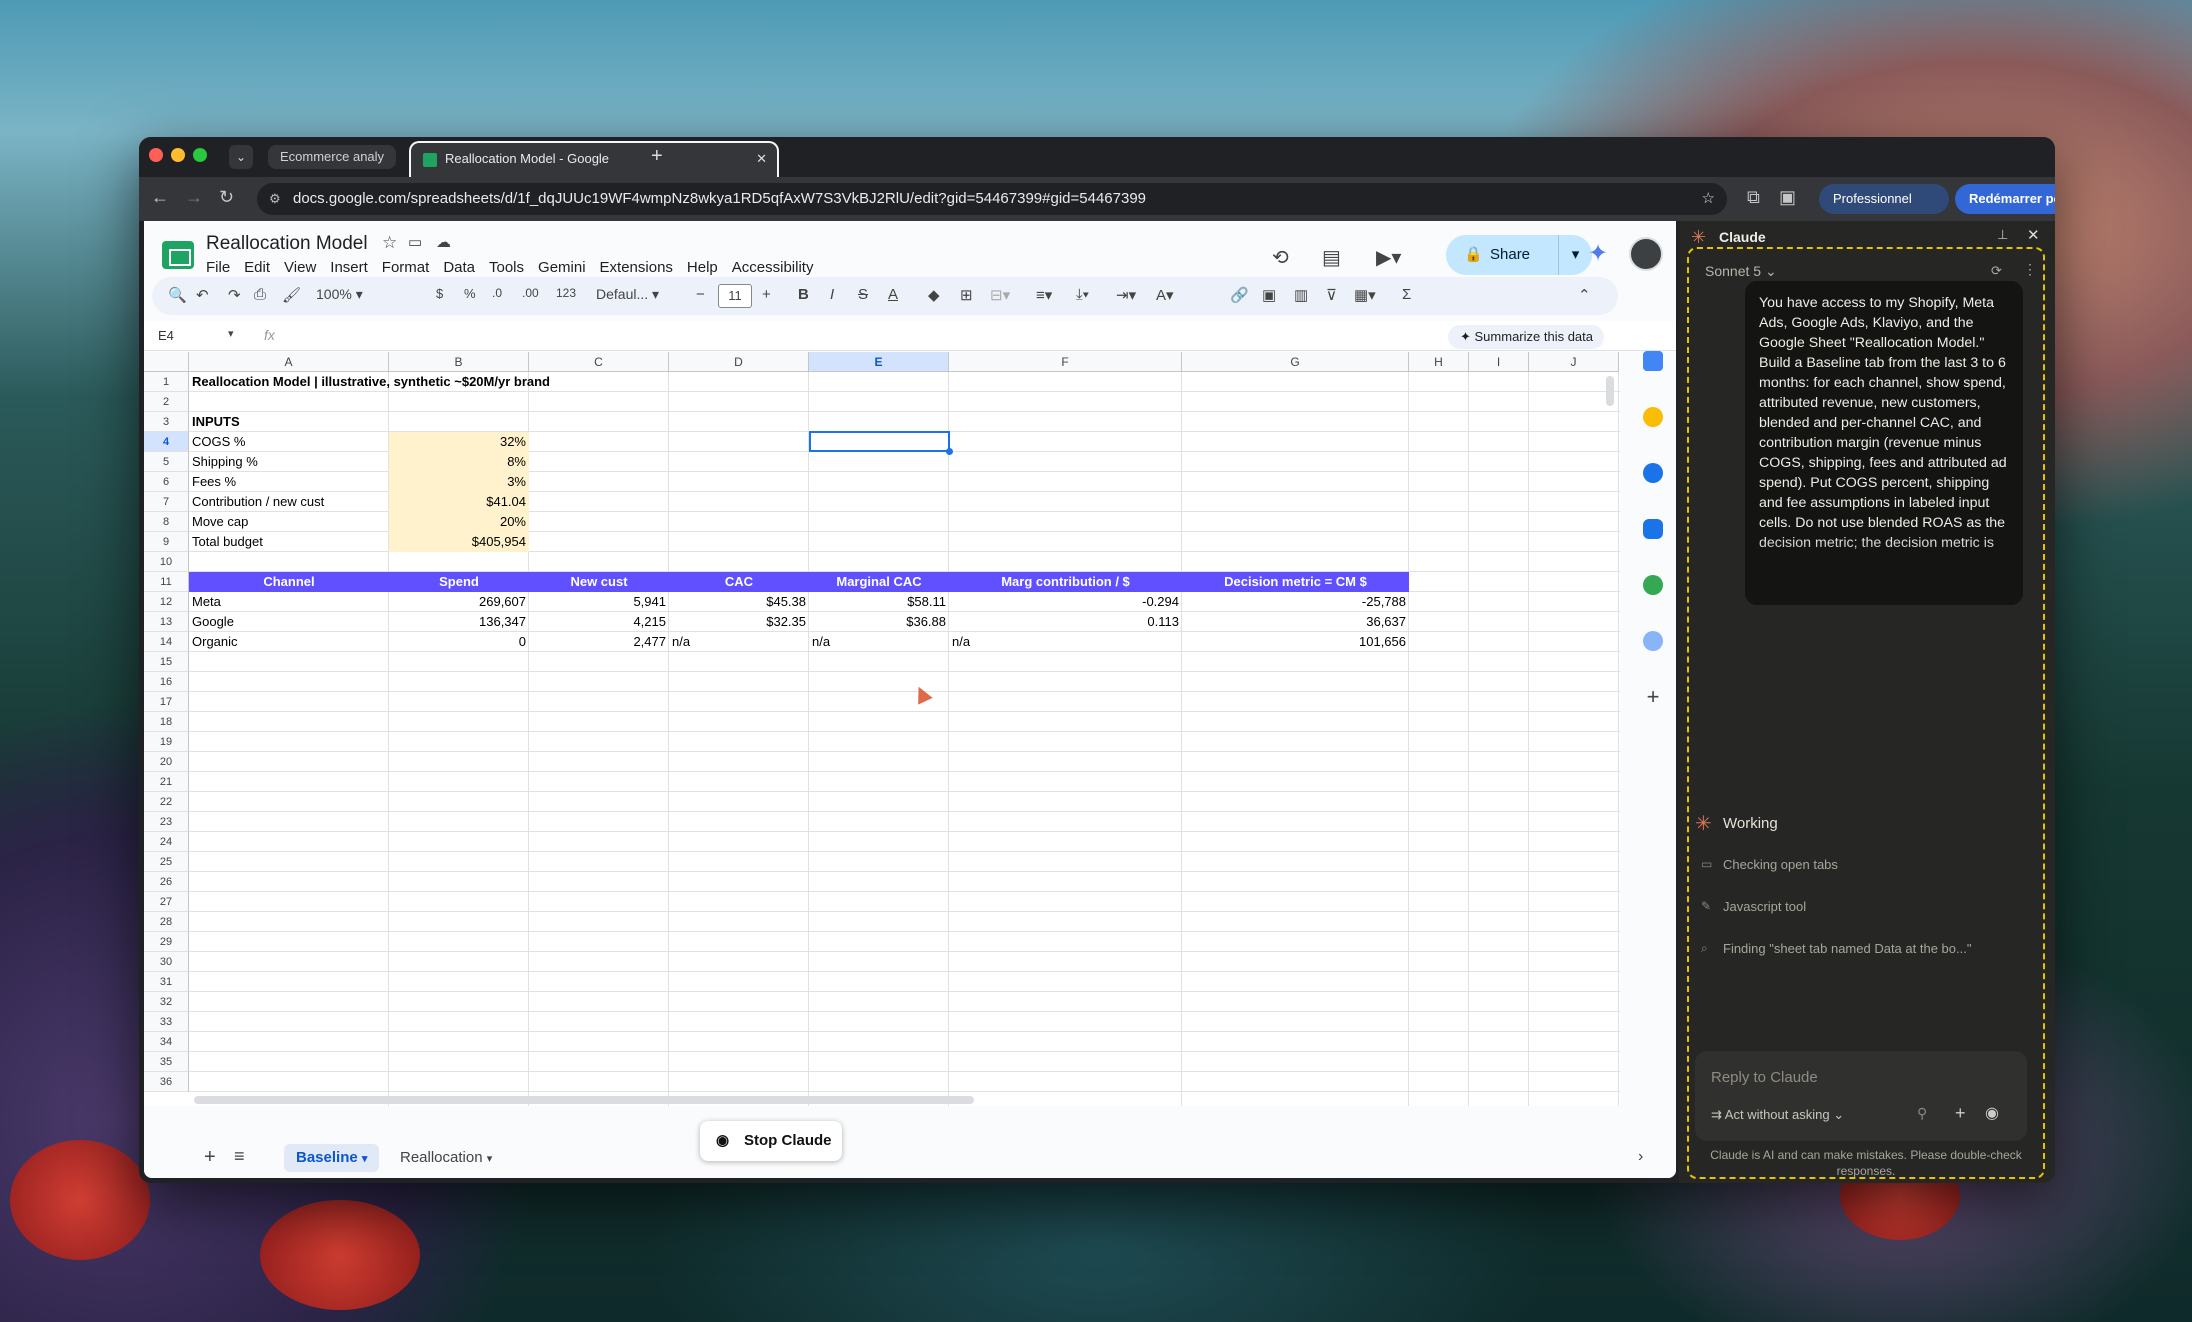 Image resolution: width=2192 pixels, height=1322 pixels. Describe the element at coordinates (1575, 255) in the screenshot. I see `share-dropdown-icon: ▾` at that location.